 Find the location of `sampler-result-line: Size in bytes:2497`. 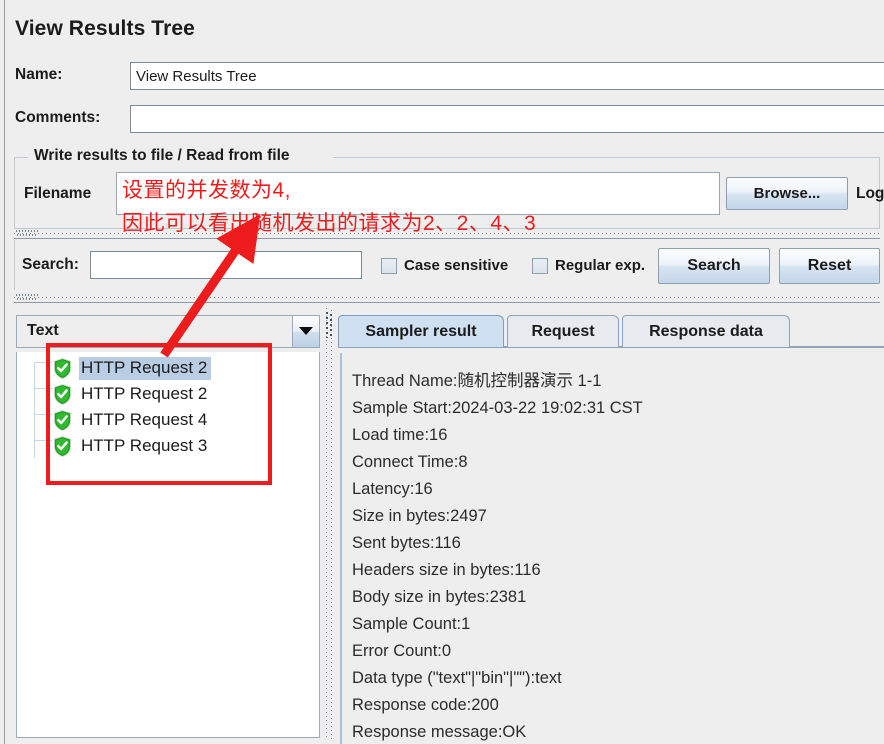

sampler-result-line: Size in bytes:2497 is located at coordinates (419, 516).